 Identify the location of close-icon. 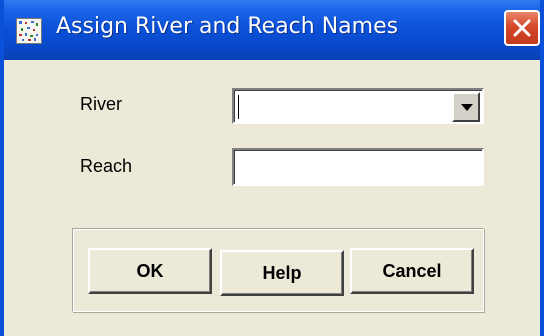
(522, 28).